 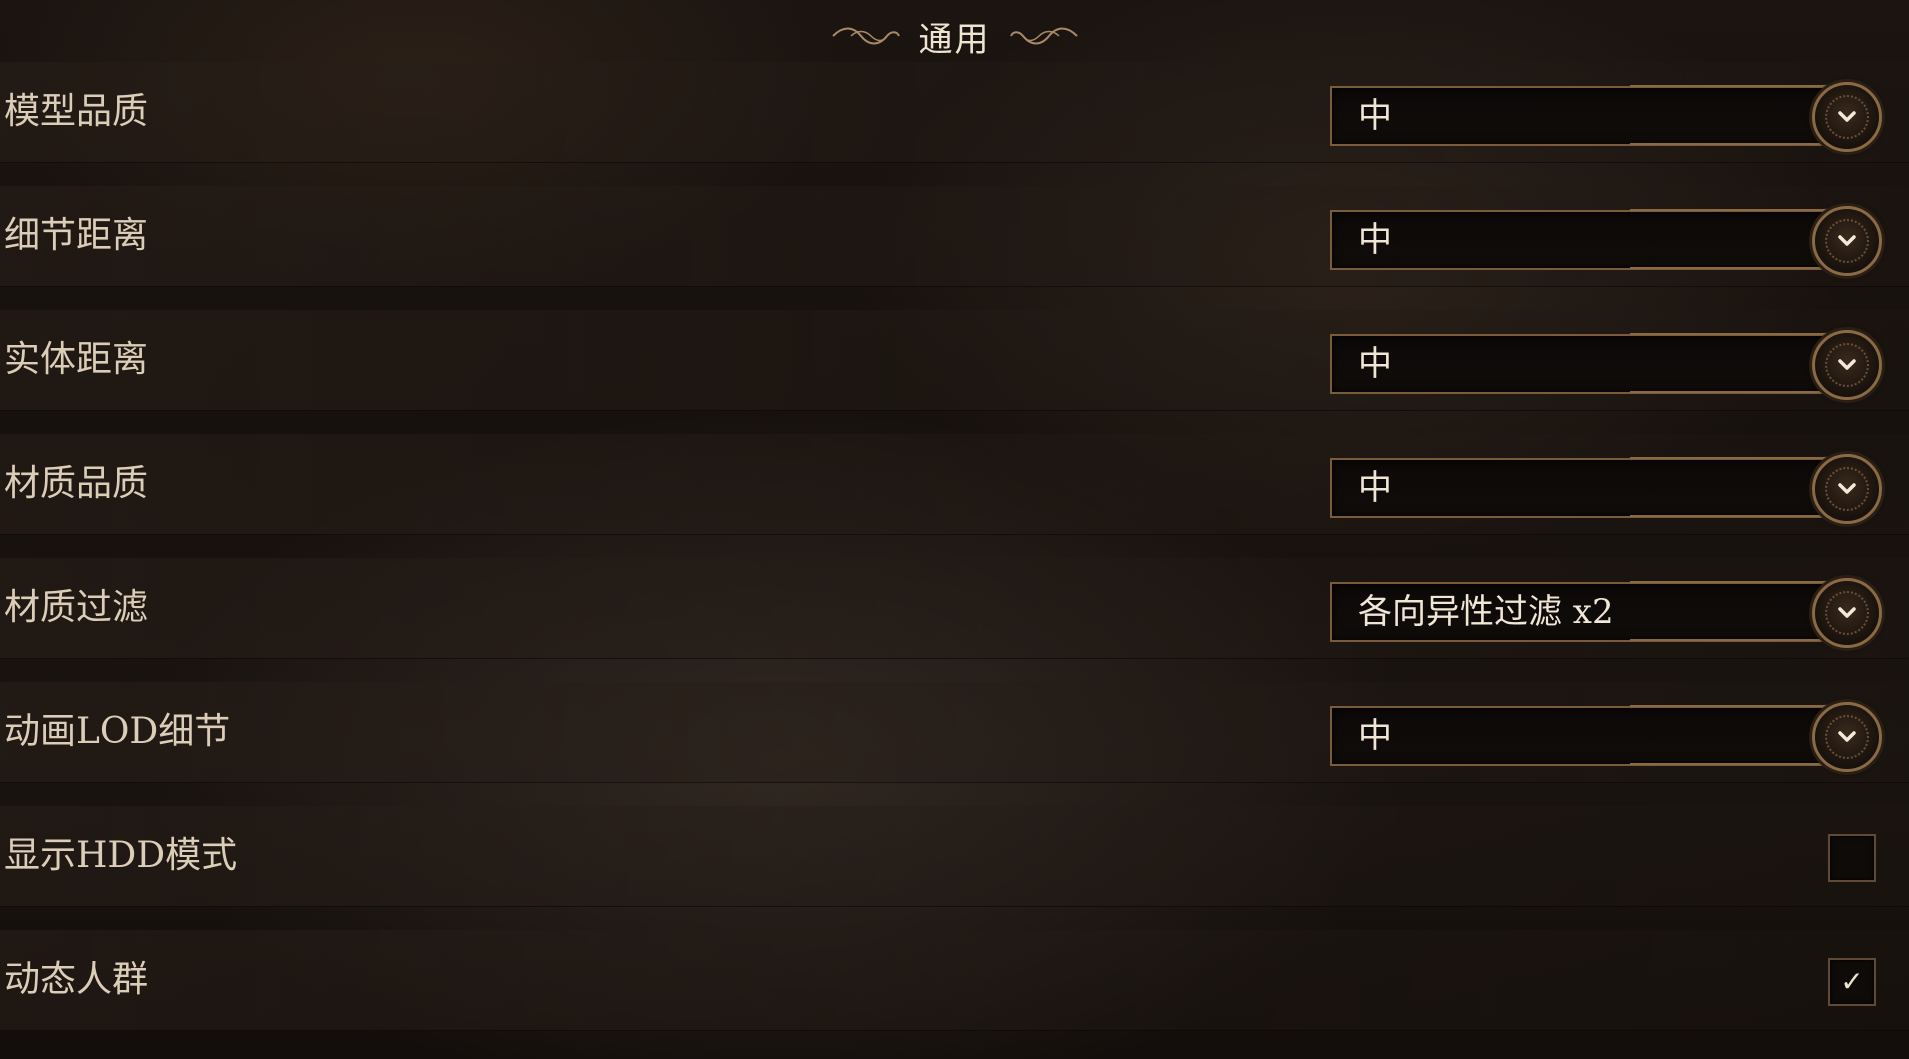 I want to click on setting-label: 动画LOD细节, so click(x=117, y=731).